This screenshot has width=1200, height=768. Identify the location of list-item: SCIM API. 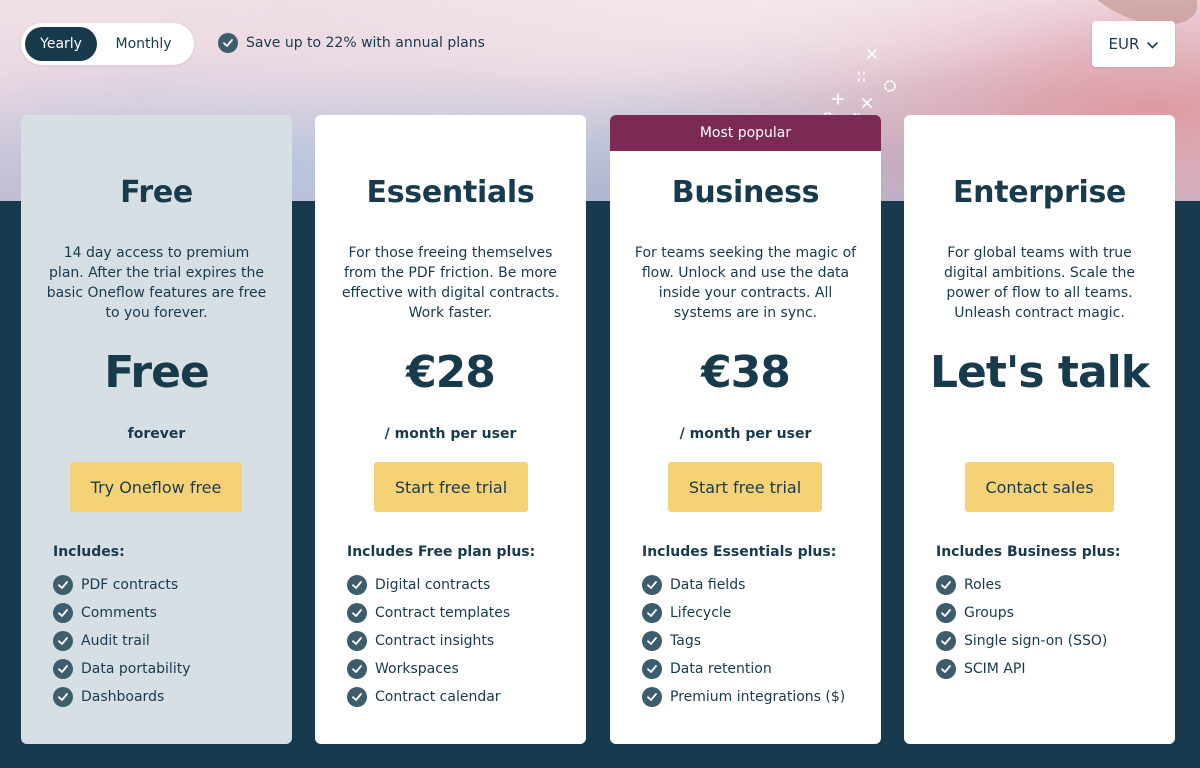
(1021, 669).